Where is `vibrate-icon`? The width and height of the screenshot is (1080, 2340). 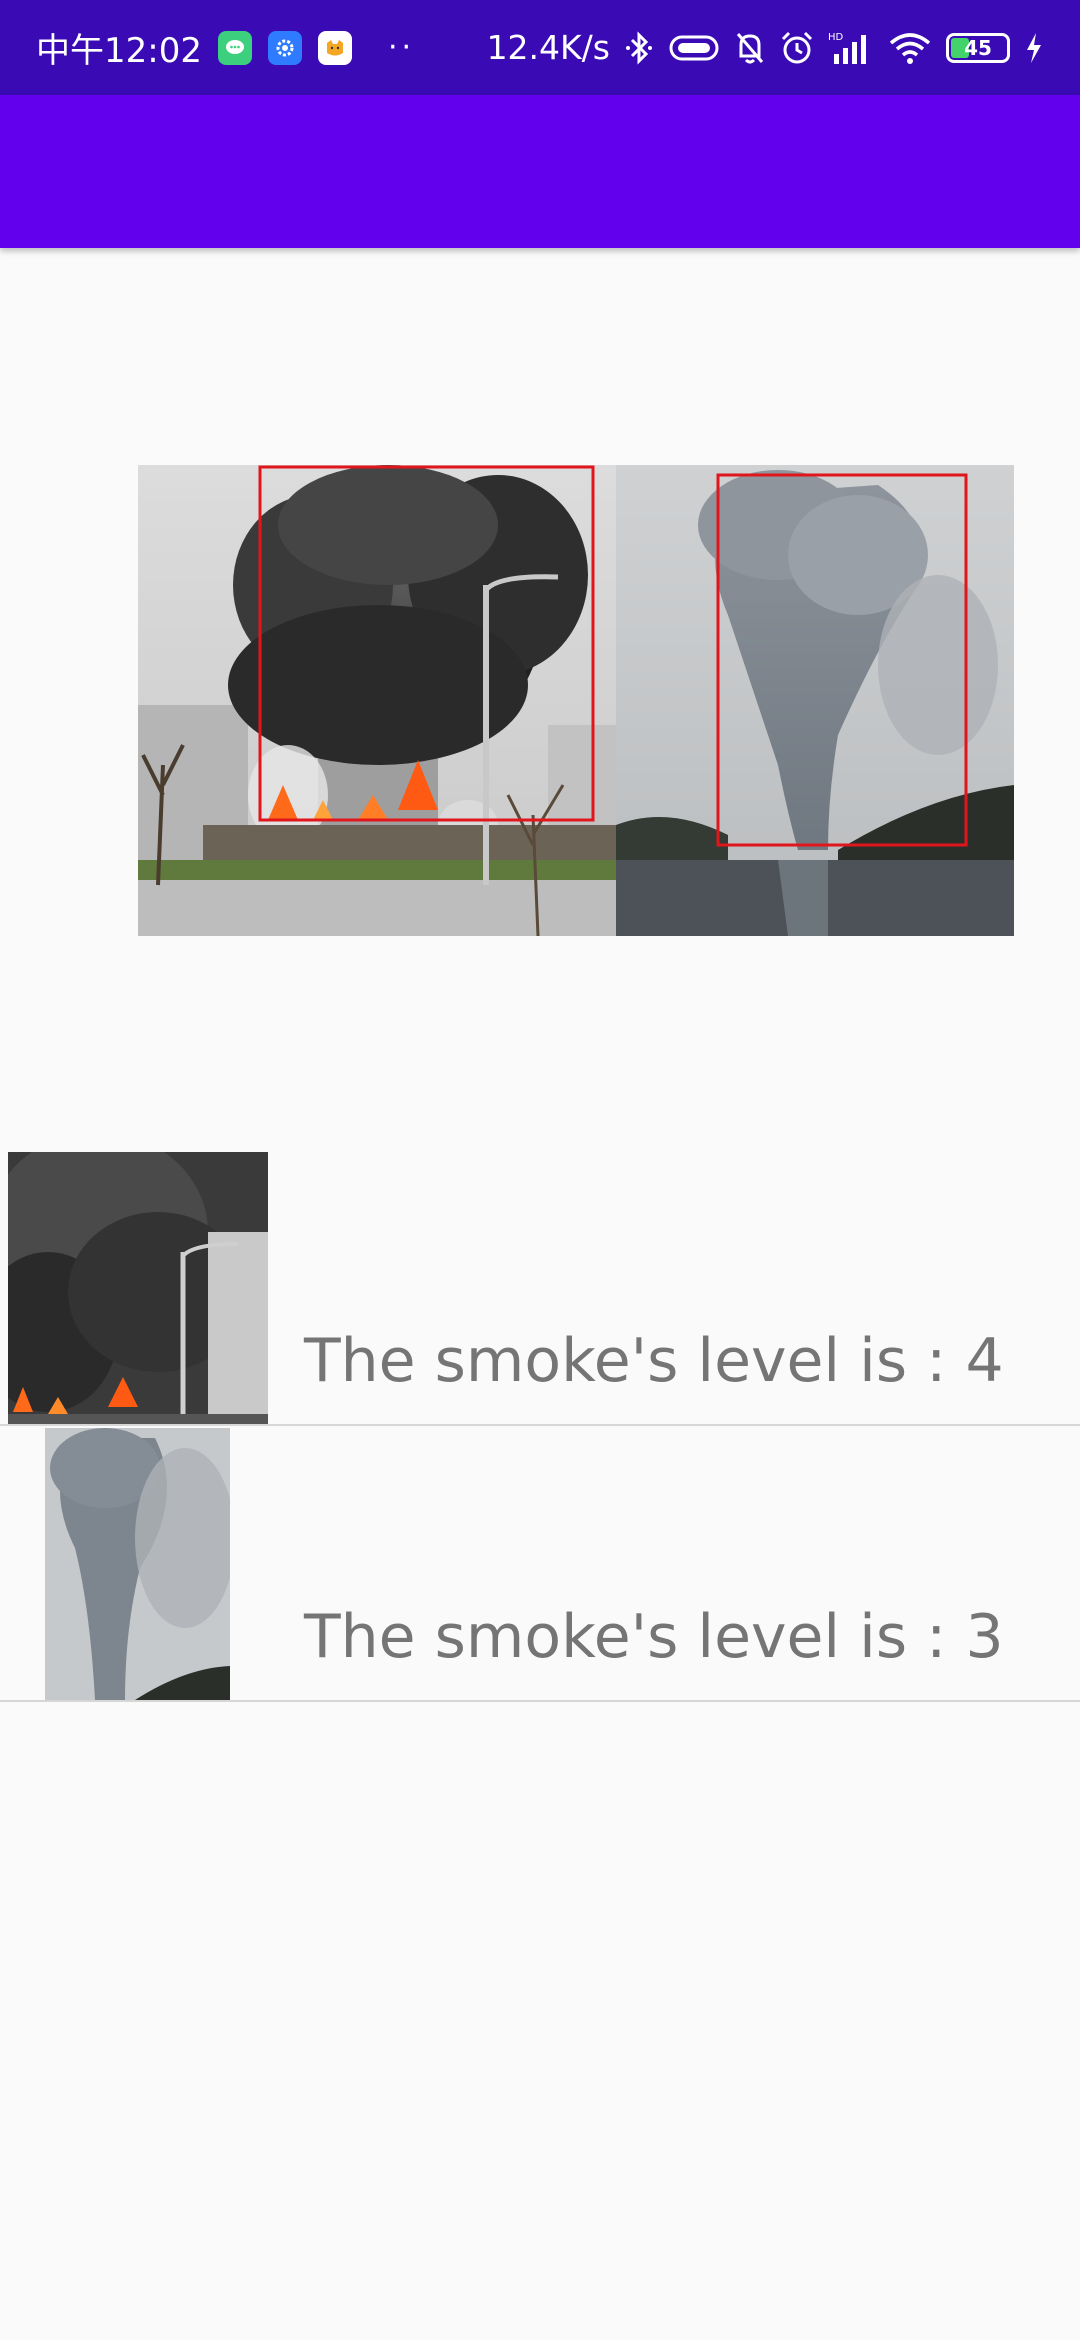
vibrate-icon is located at coordinates (694, 48).